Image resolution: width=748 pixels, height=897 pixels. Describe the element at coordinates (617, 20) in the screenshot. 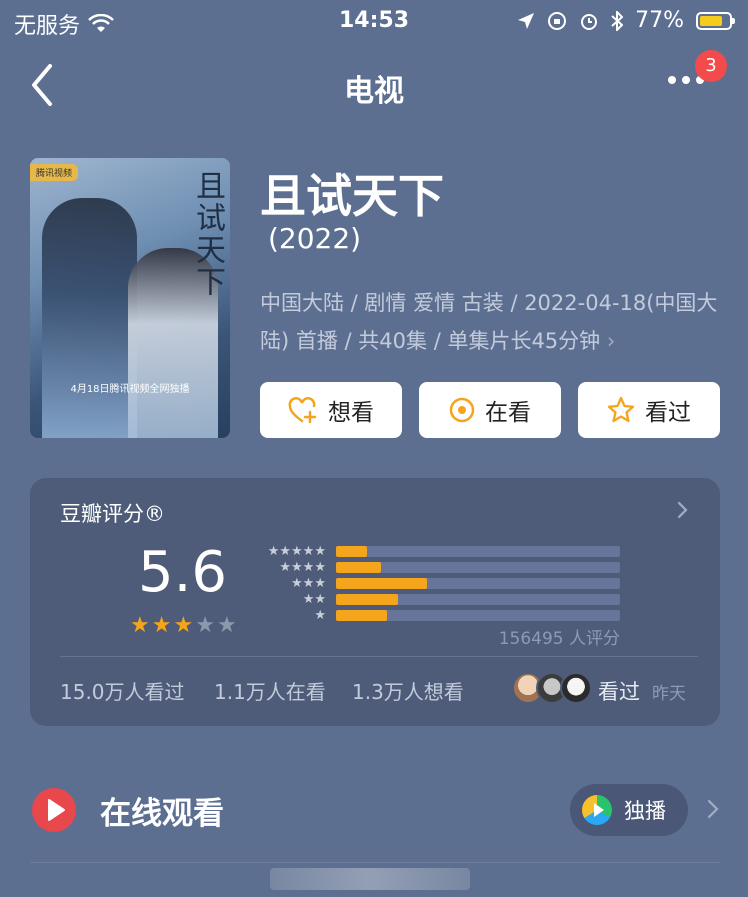

I see `bluetooth-icon` at that location.